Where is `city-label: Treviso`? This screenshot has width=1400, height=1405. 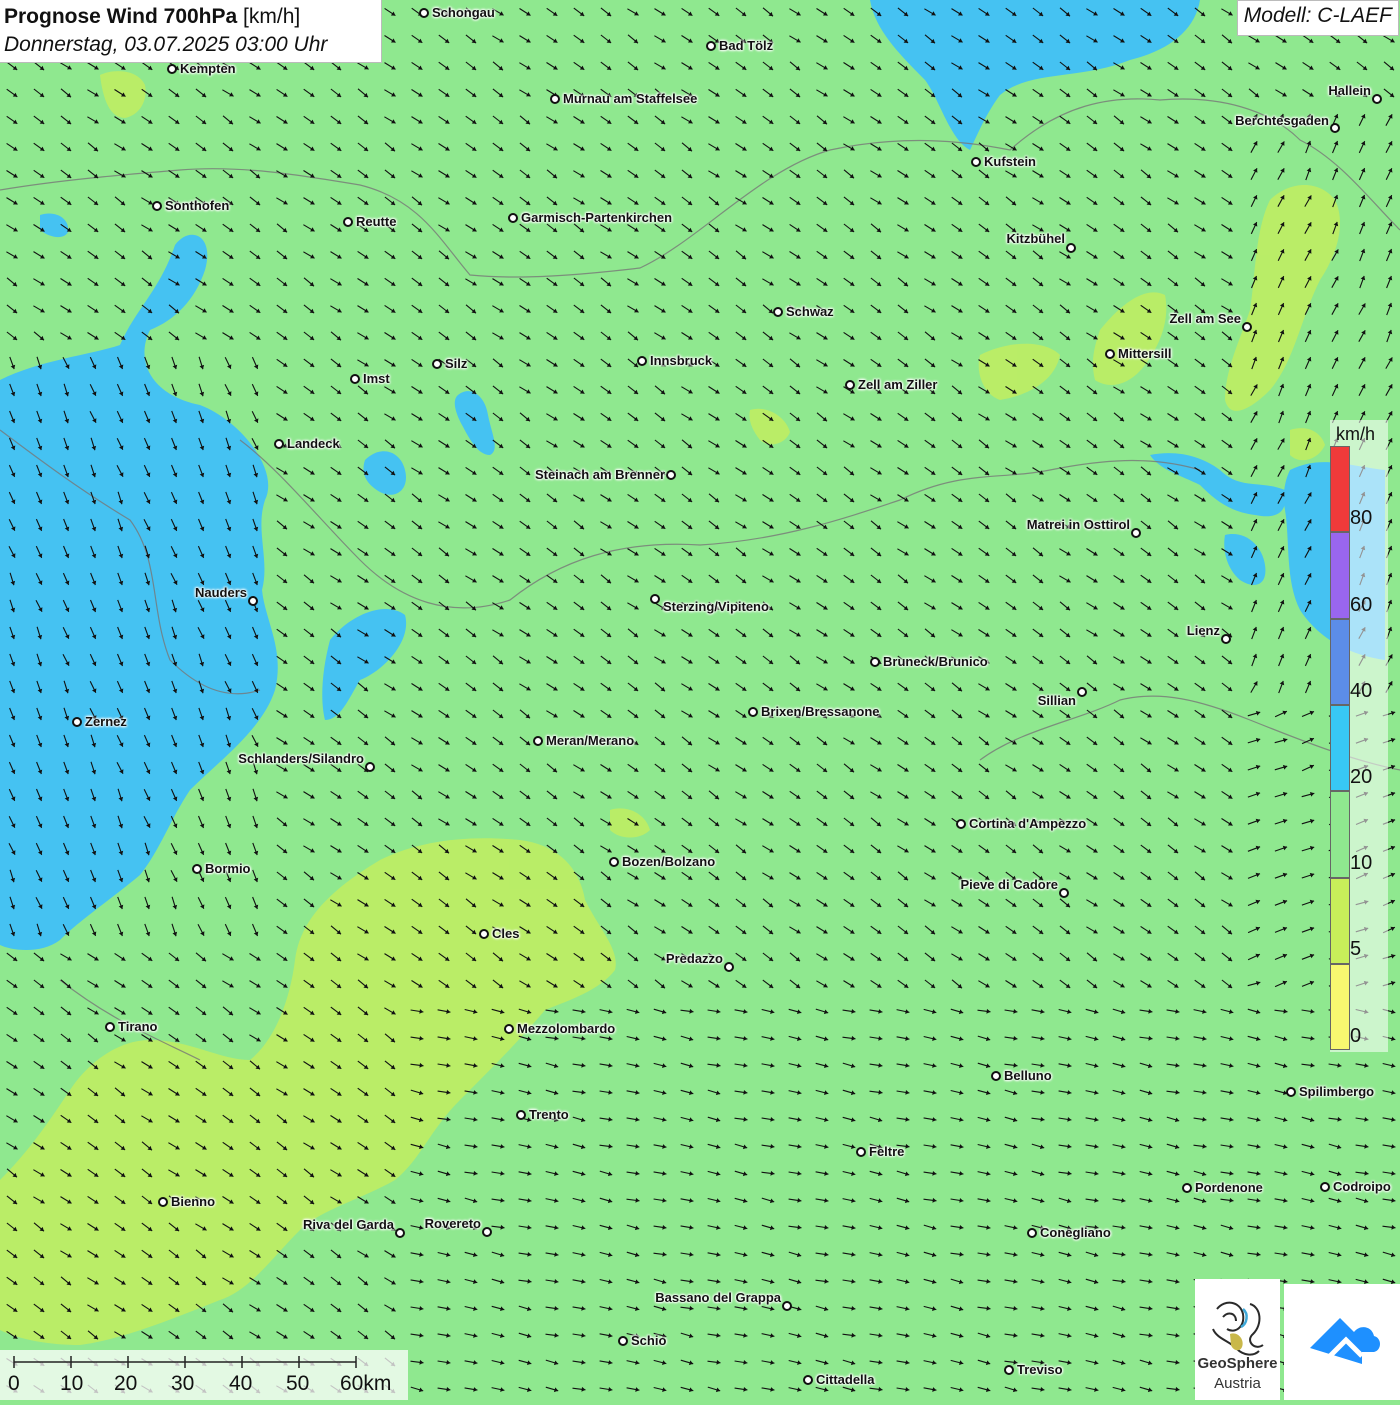
city-label: Treviso is located at coordinates (1040, 1369).